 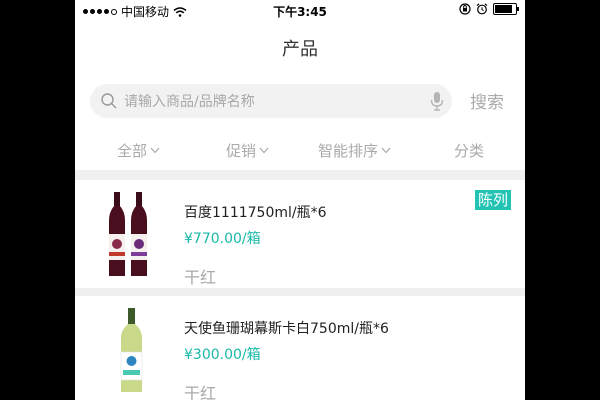 What do you see at coordinates (437, 101) in the screenshot?
I see `microphone-icon` at bounding box center [437, 101].